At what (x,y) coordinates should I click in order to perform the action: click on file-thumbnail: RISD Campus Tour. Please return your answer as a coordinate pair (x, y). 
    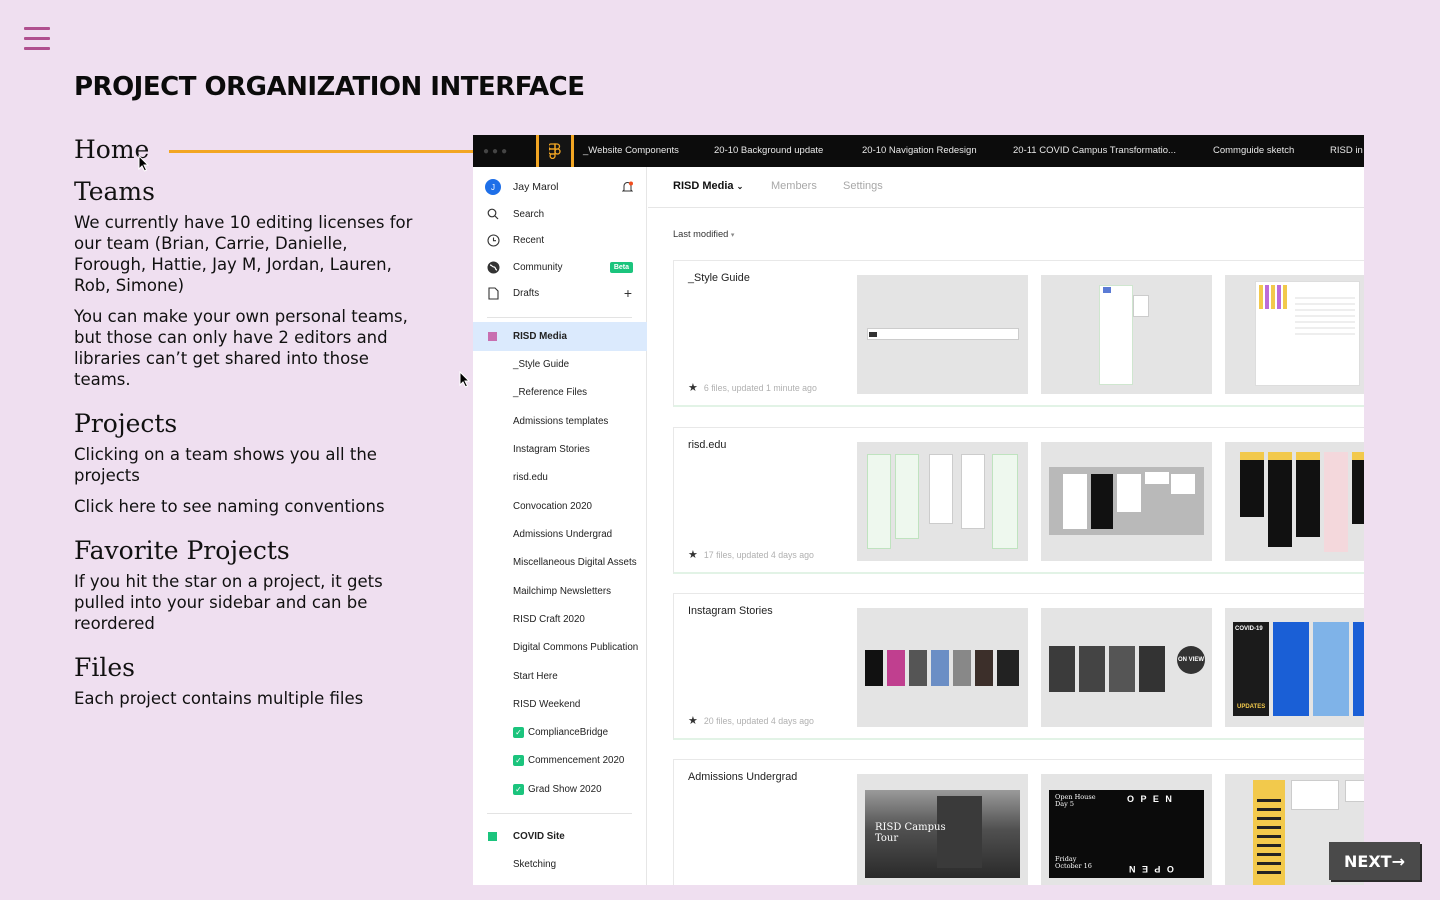
    Looking at the image, I should click on (942, 829).